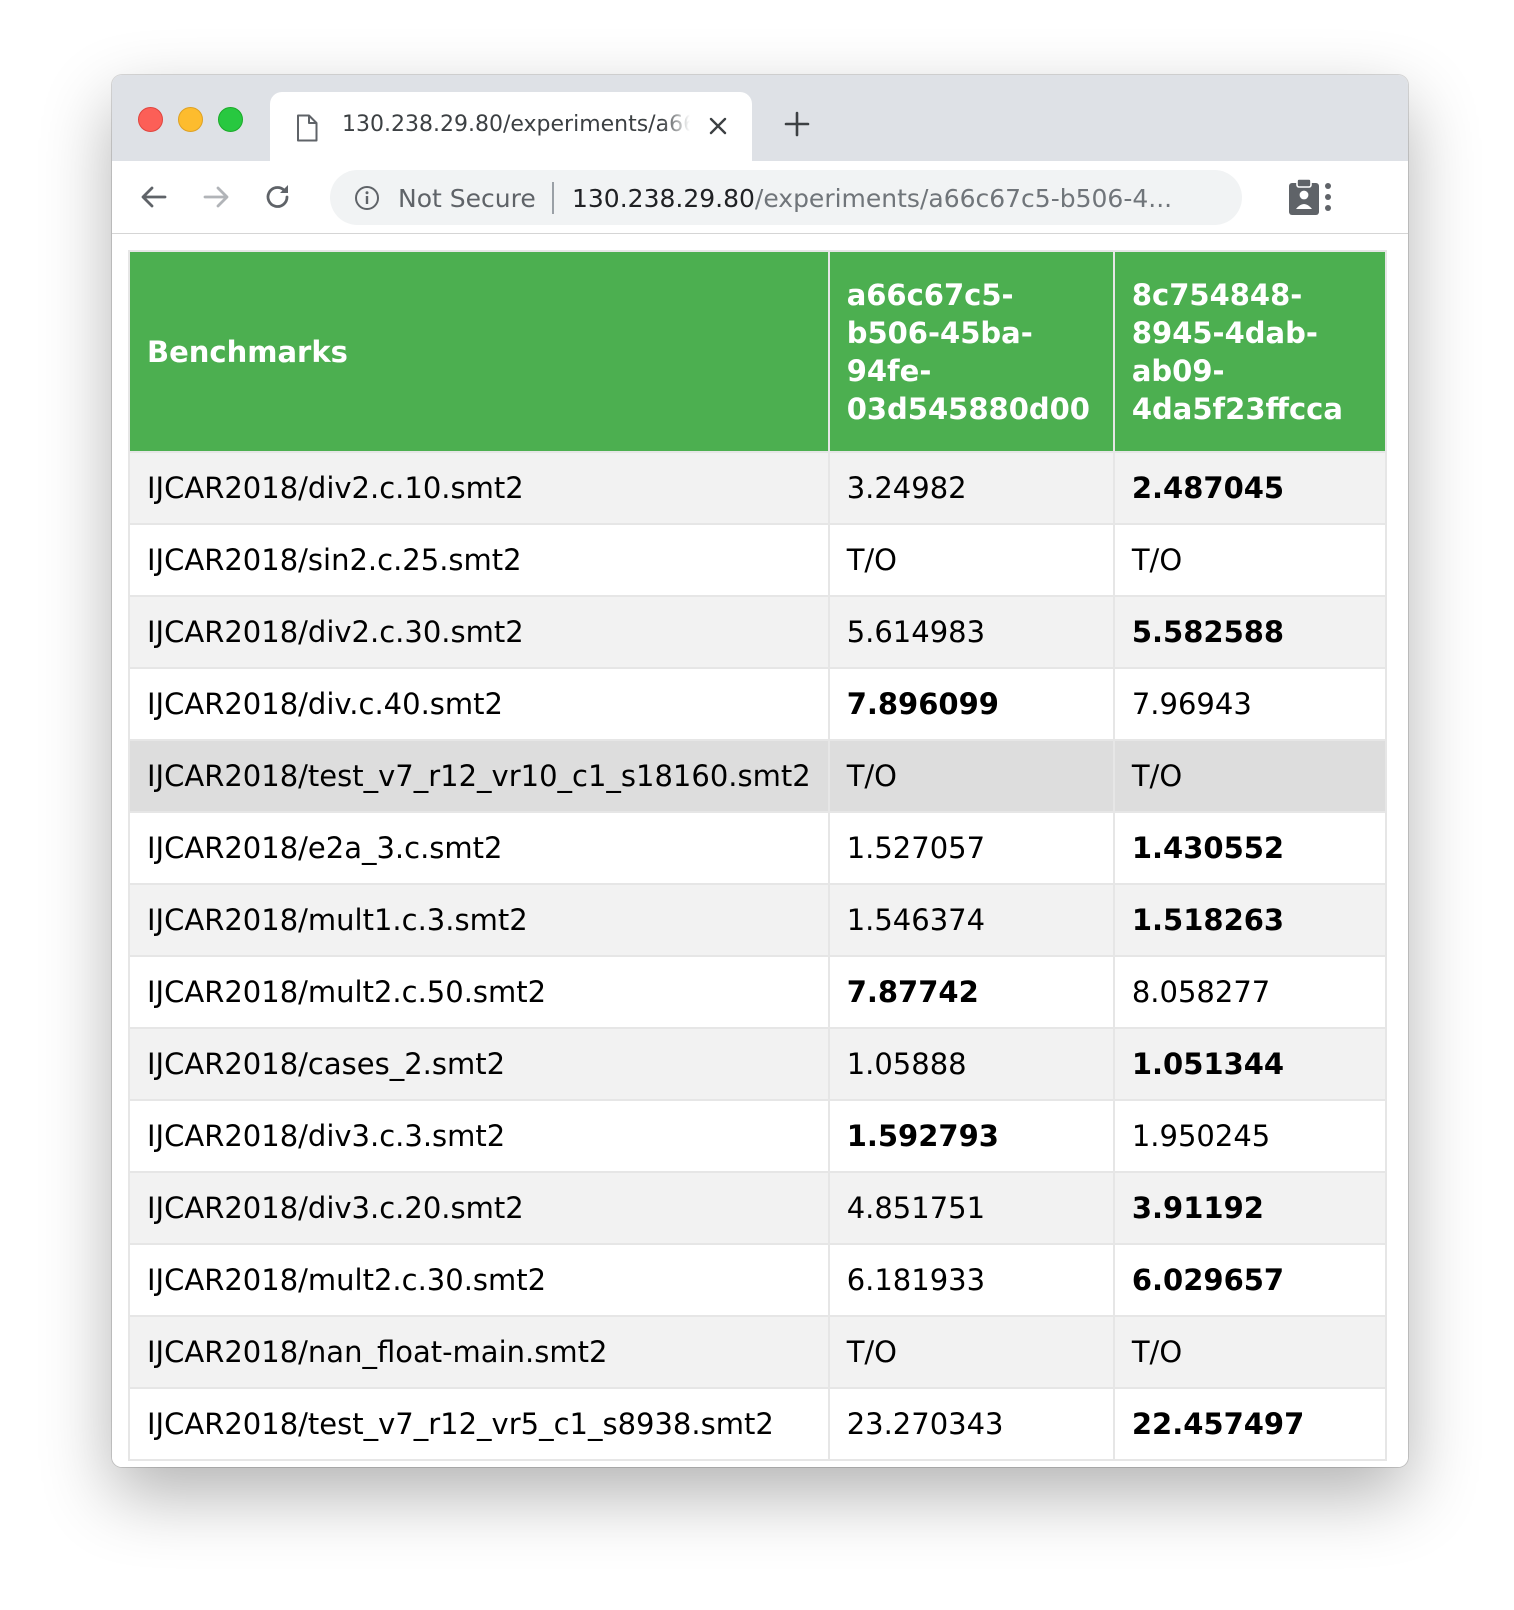 The height and width of the screenshot is (1610, 1514). I want to click on experiment-b-cell: 1.518263, so click(1250, 920).